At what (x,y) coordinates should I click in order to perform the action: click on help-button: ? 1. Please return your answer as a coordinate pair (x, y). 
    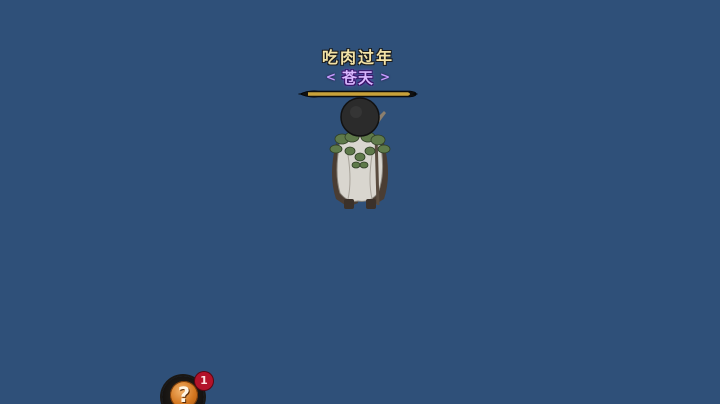
    Looking at the image, I should click on (186, 388).